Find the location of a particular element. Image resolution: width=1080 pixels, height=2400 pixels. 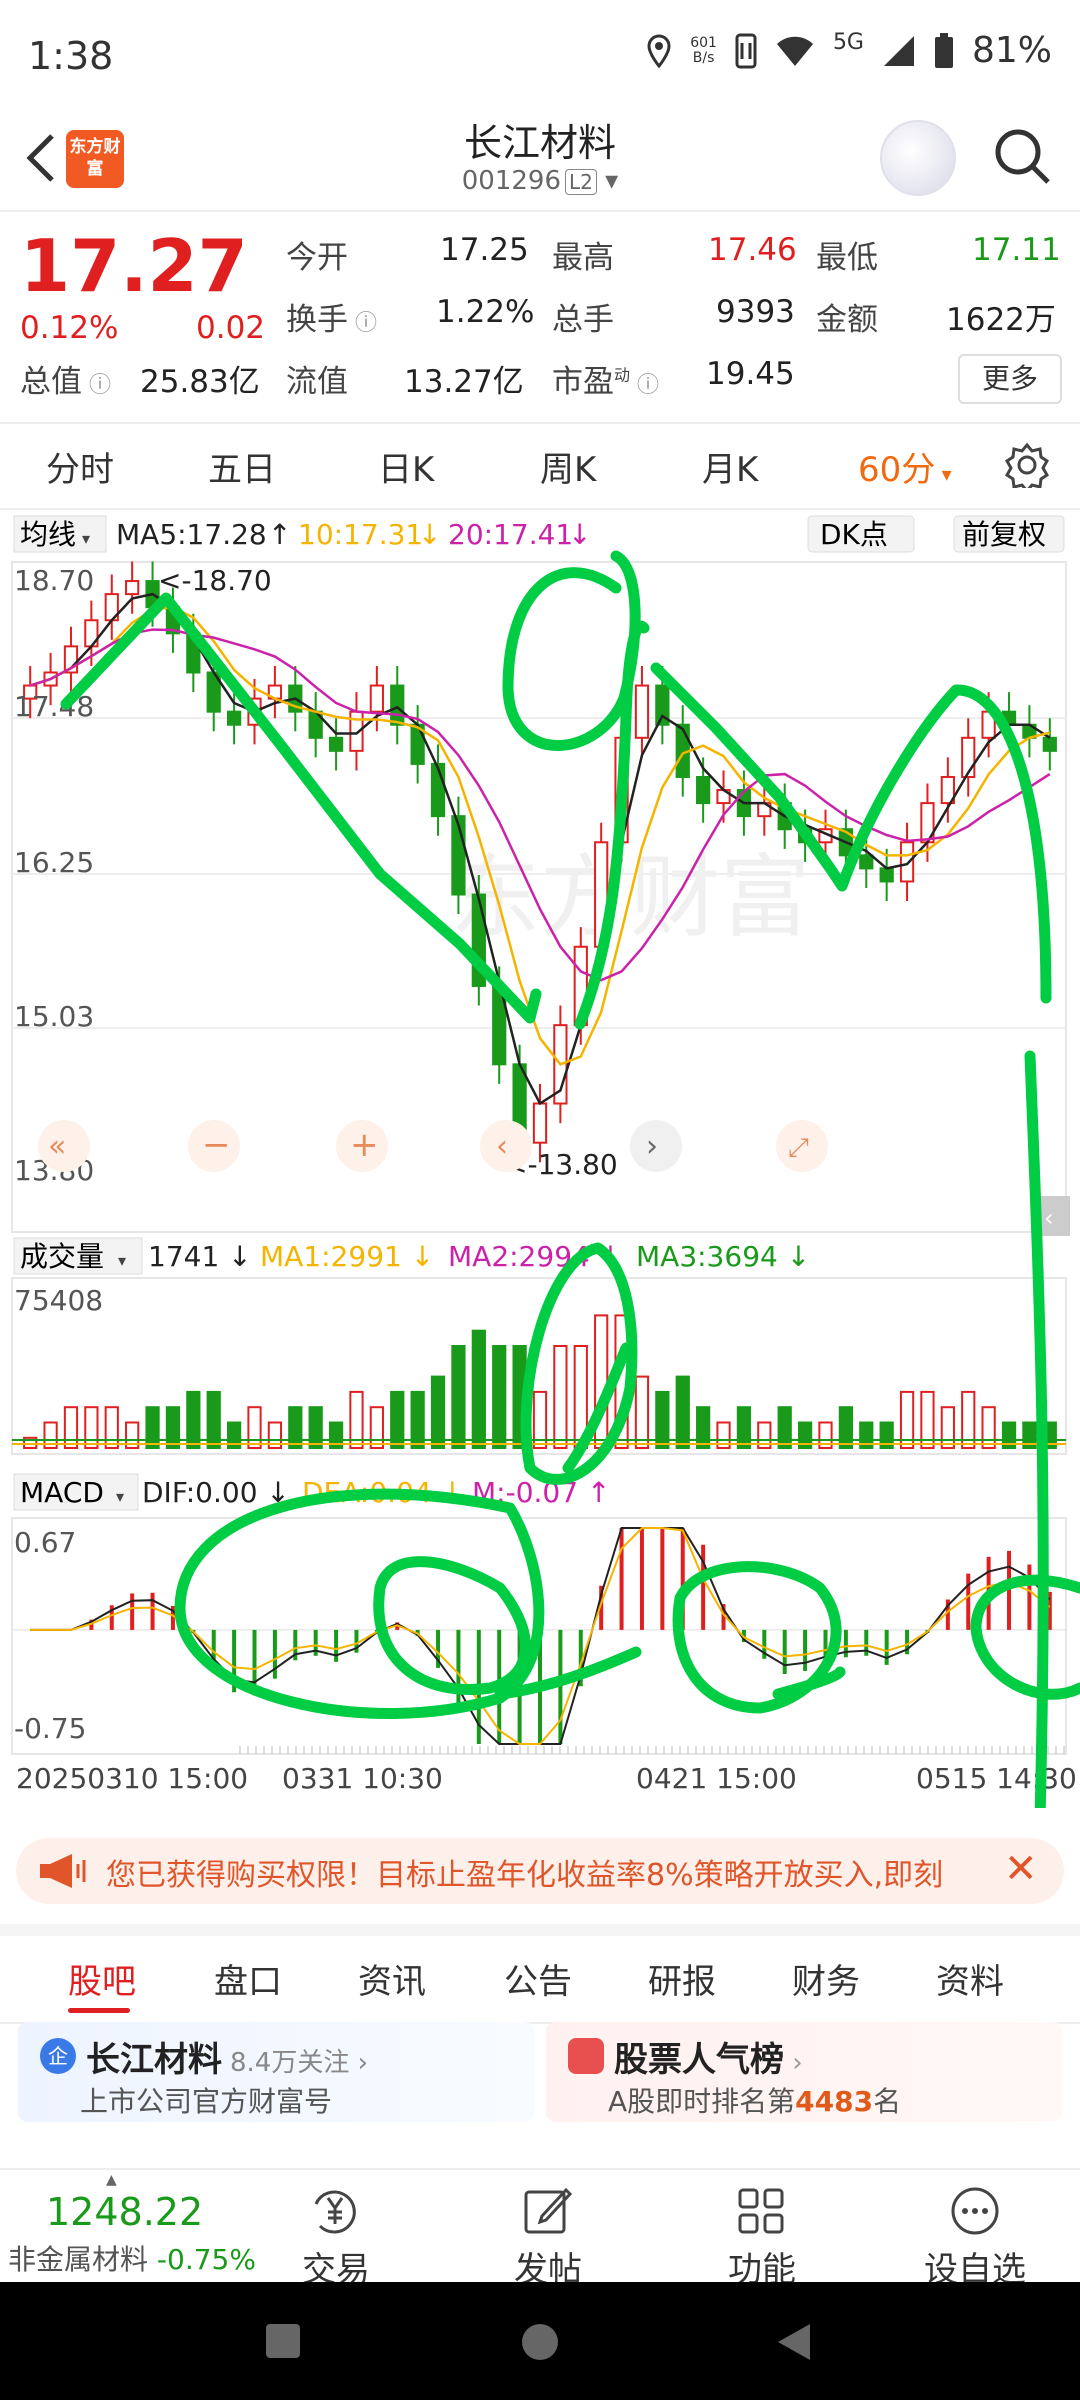

tab-forum: 股吧 is located at coordinates (102, 1978).